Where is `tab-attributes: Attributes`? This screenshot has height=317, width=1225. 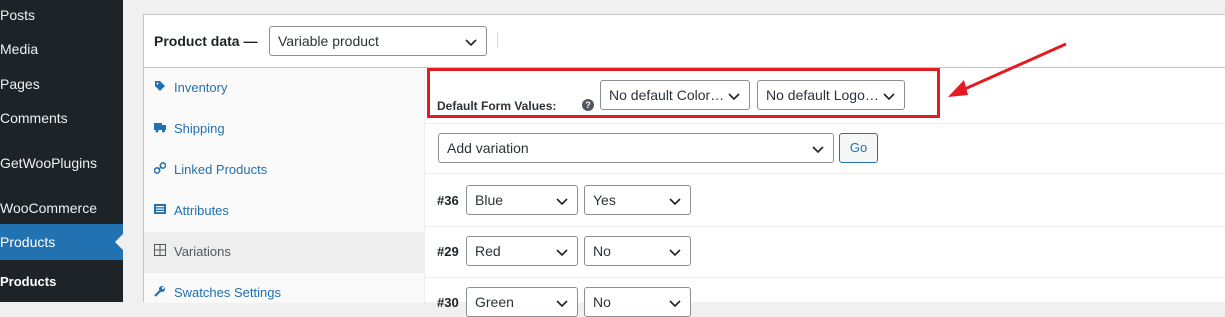 tab-attributes: Attributes is located at coordinates (284, 211).